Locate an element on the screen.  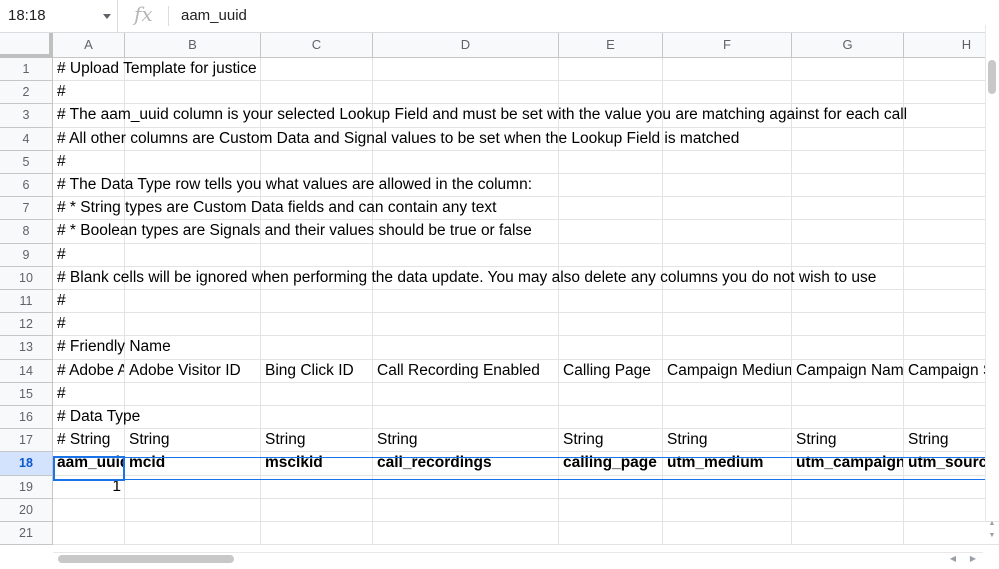
name-box: 18:18 is located at coordinates (59, 16).